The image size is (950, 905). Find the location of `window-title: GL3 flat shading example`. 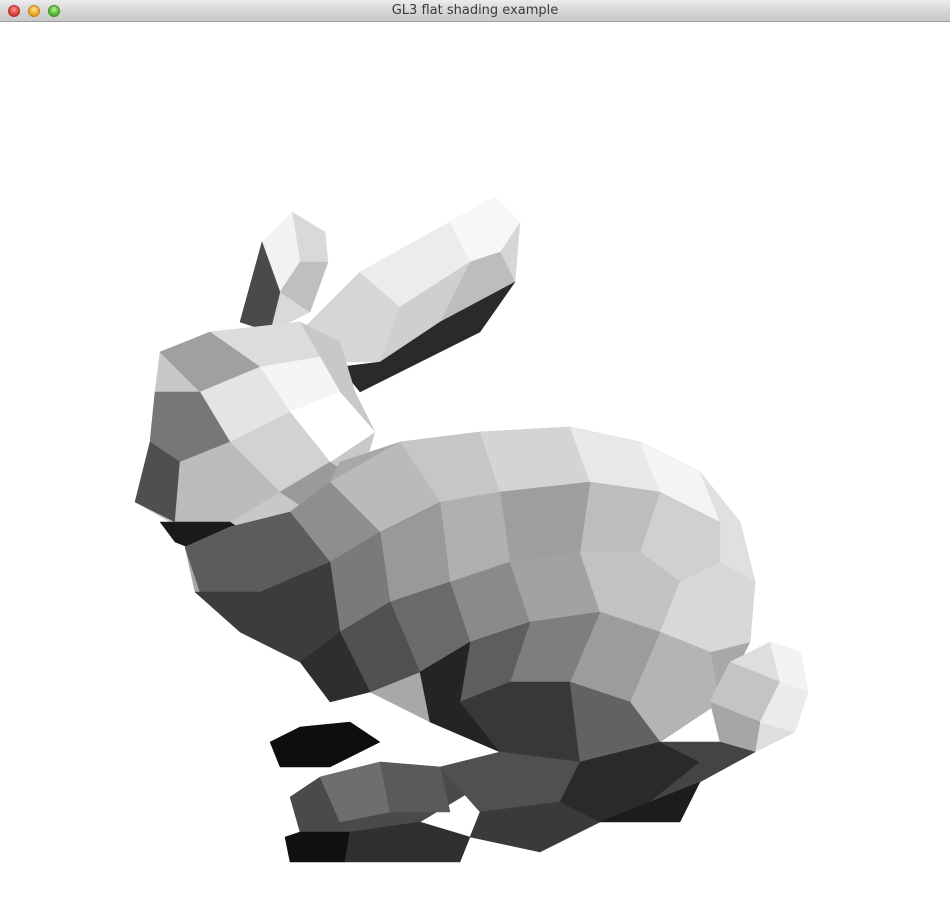

window-title: GL3 flat shading example is located at coordinates (475, 10).